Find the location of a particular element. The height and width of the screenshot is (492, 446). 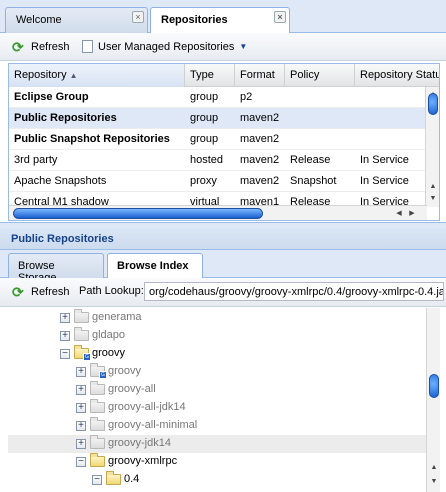

tree-node: − 0.4 is located at coordinates (217, 480).